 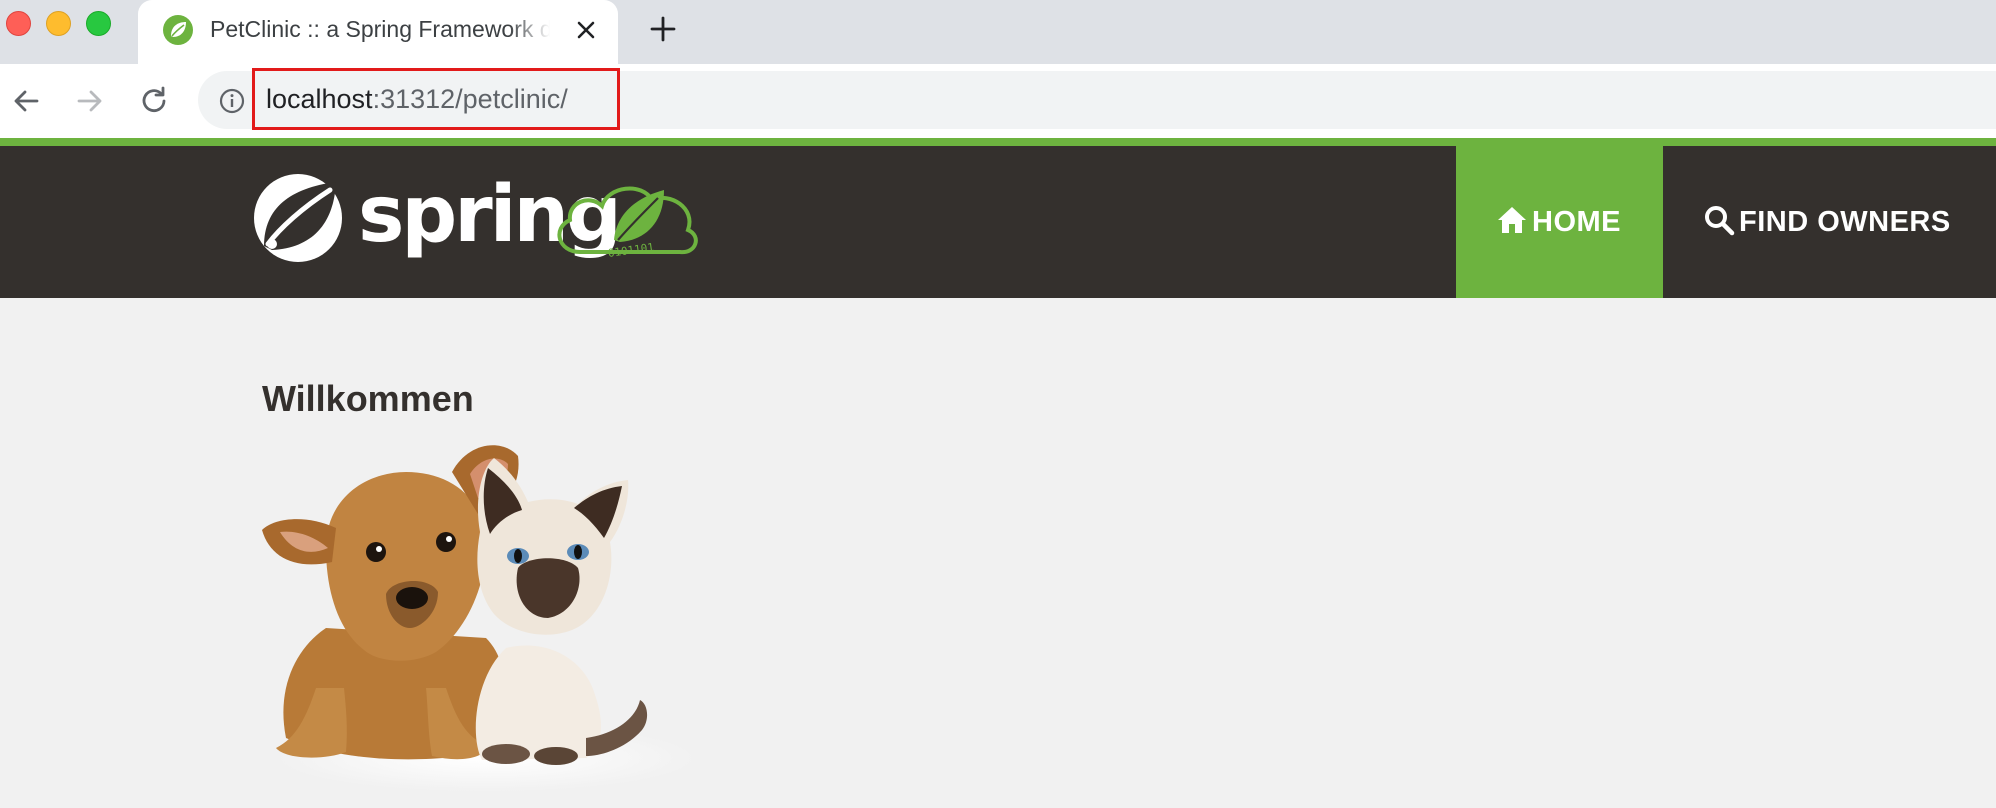 What do you see at coordinates (178, 30) in the screenshot?
I see `spring-favicon-icon` at bounding box center [178, 30].